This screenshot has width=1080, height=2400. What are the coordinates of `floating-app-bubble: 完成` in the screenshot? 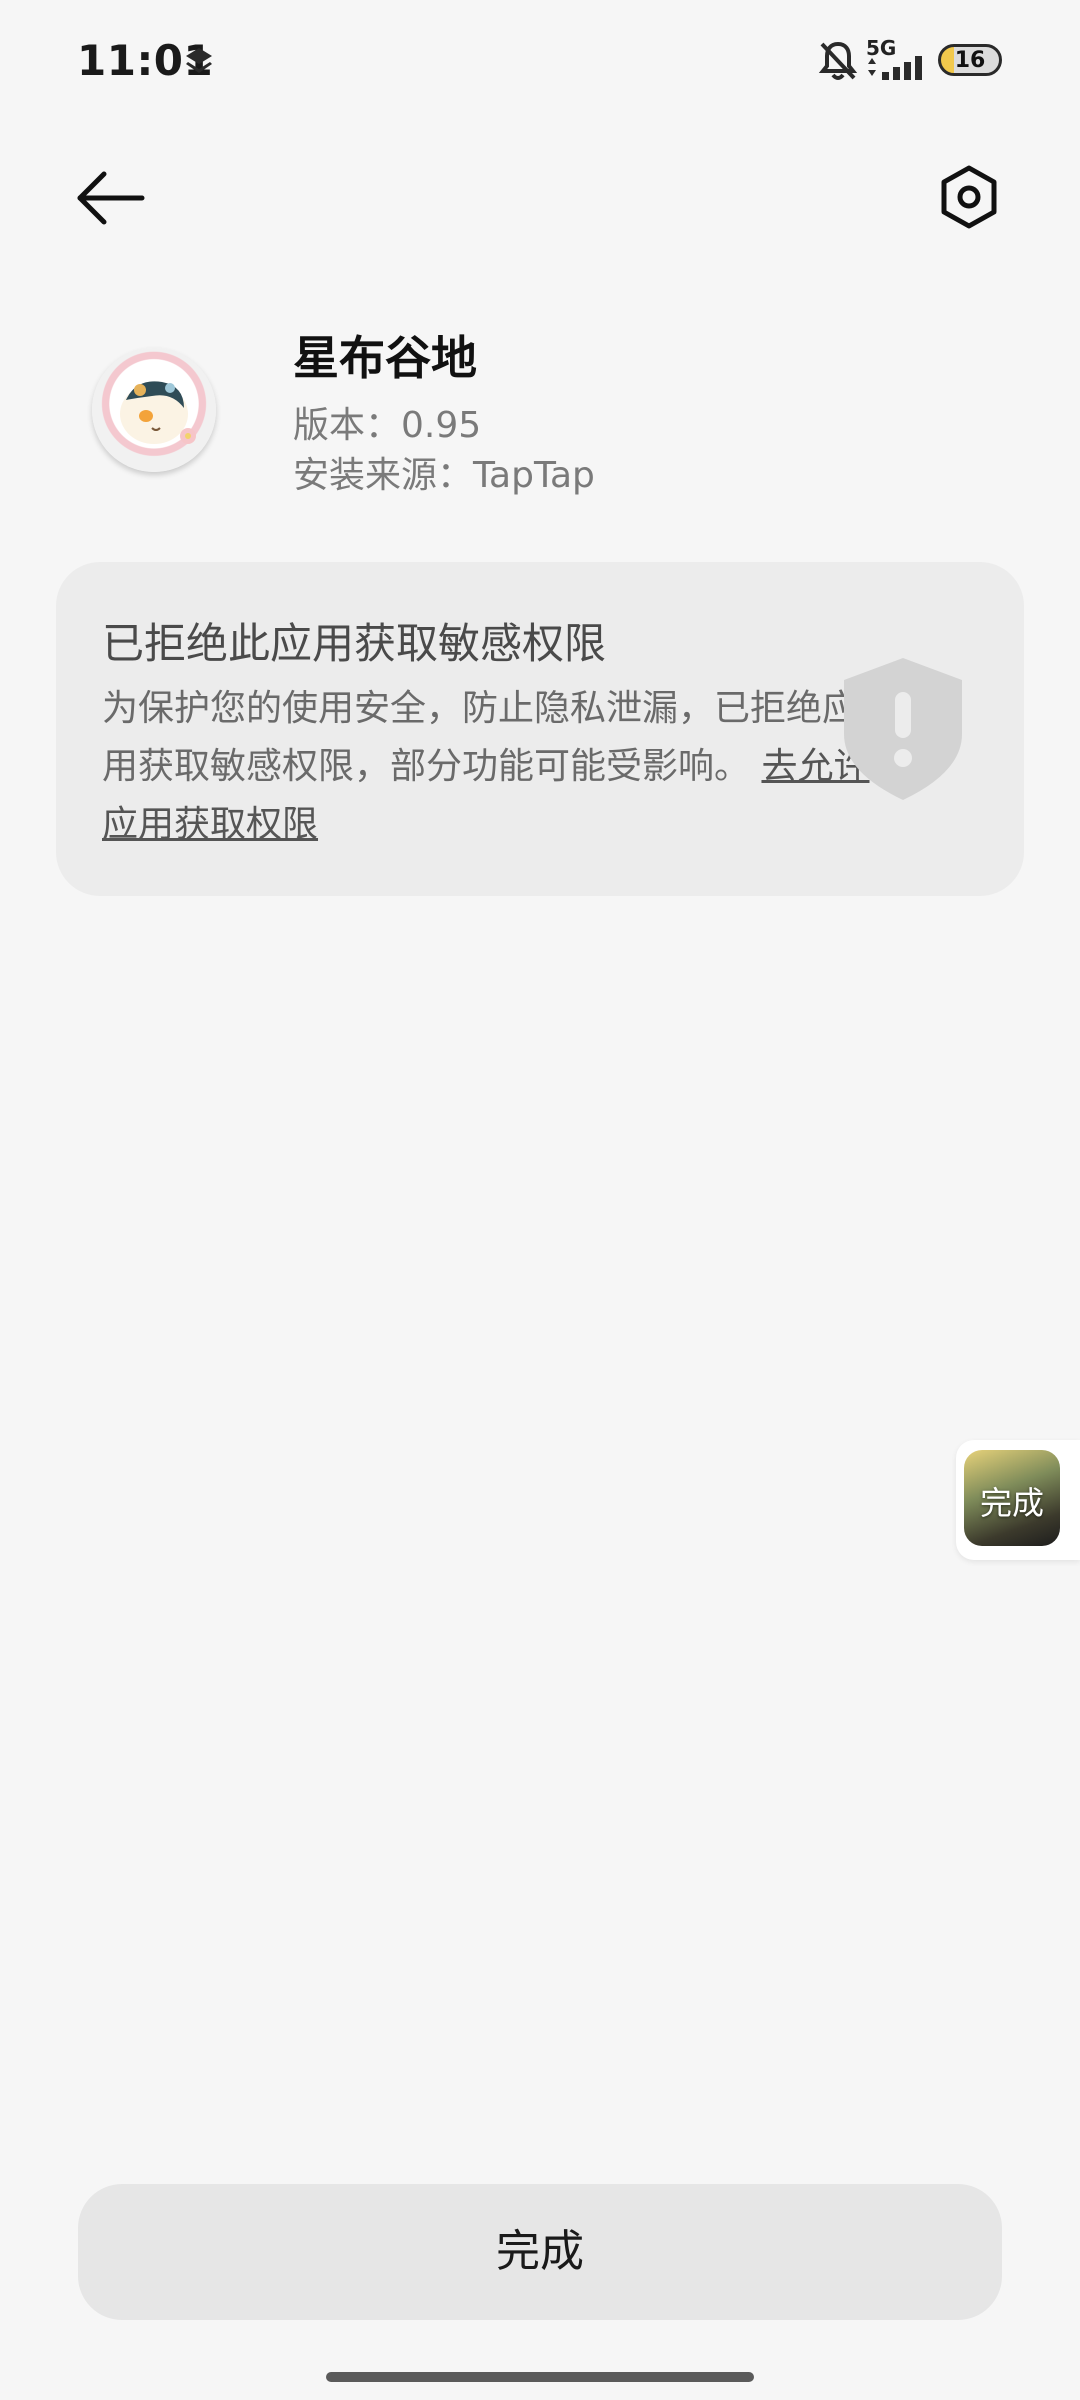 It's located at (1018, 1500).